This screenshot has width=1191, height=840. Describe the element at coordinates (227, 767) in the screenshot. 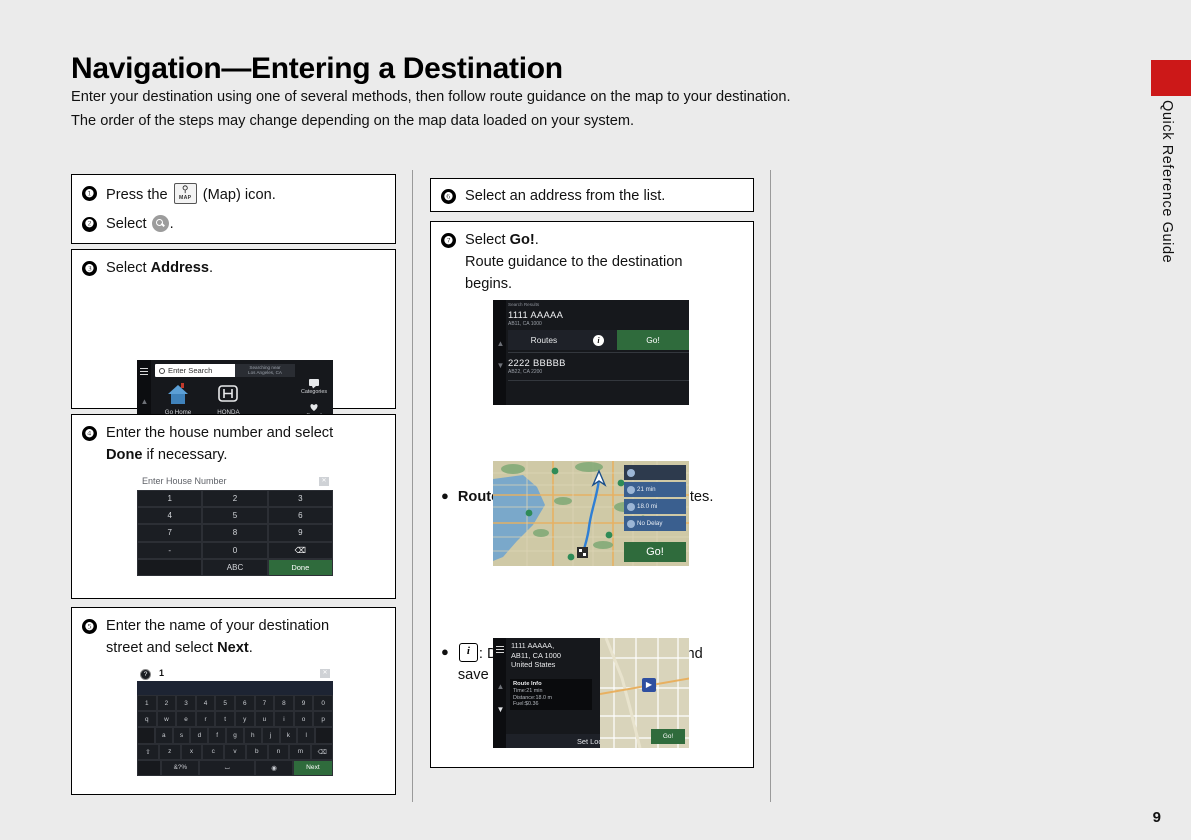

I see `space-key: ⌴` at that location.